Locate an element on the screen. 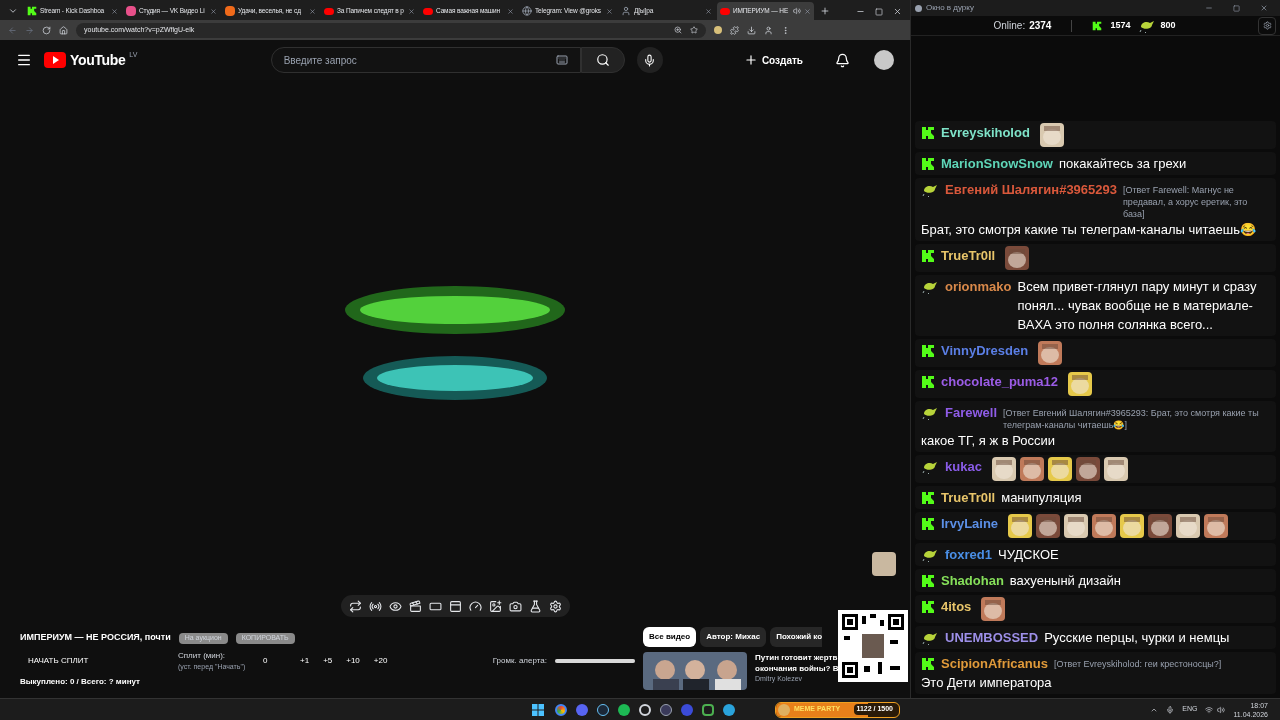 This screenshot has width=1280, height=720. broadcast-icon is located at coordinates (375, 606).